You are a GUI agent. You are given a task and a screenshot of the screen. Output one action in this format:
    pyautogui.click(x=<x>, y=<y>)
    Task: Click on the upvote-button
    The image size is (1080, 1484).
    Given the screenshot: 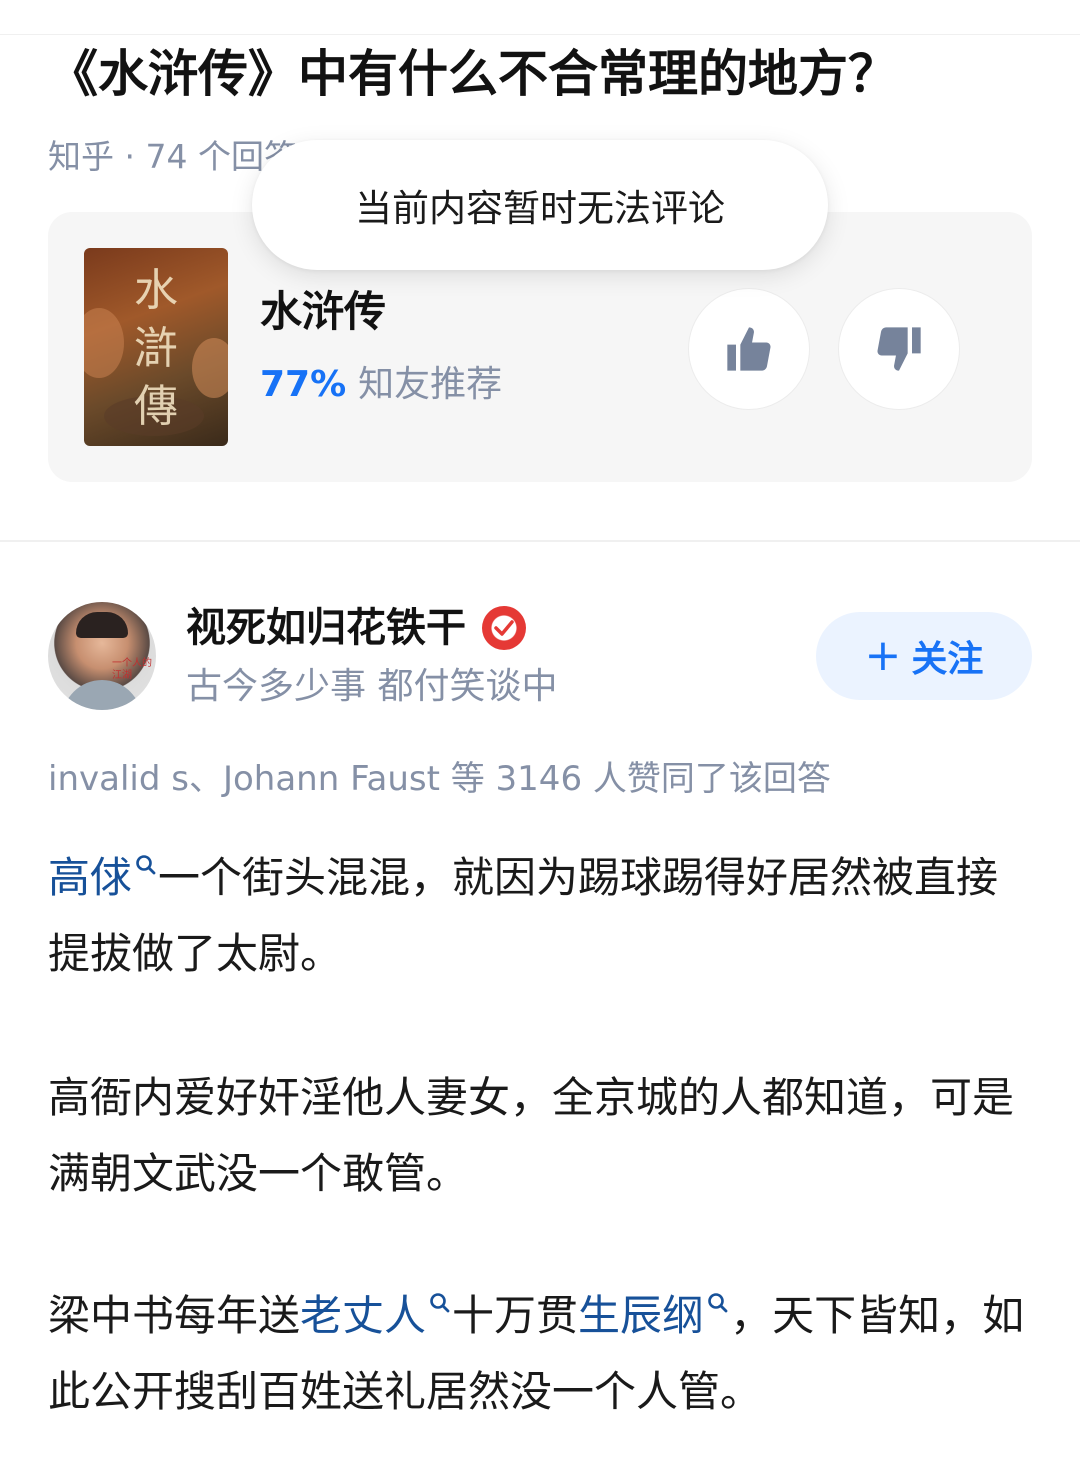 What is the action you would take?
    pyautogui.click(x=749, y=349)
    